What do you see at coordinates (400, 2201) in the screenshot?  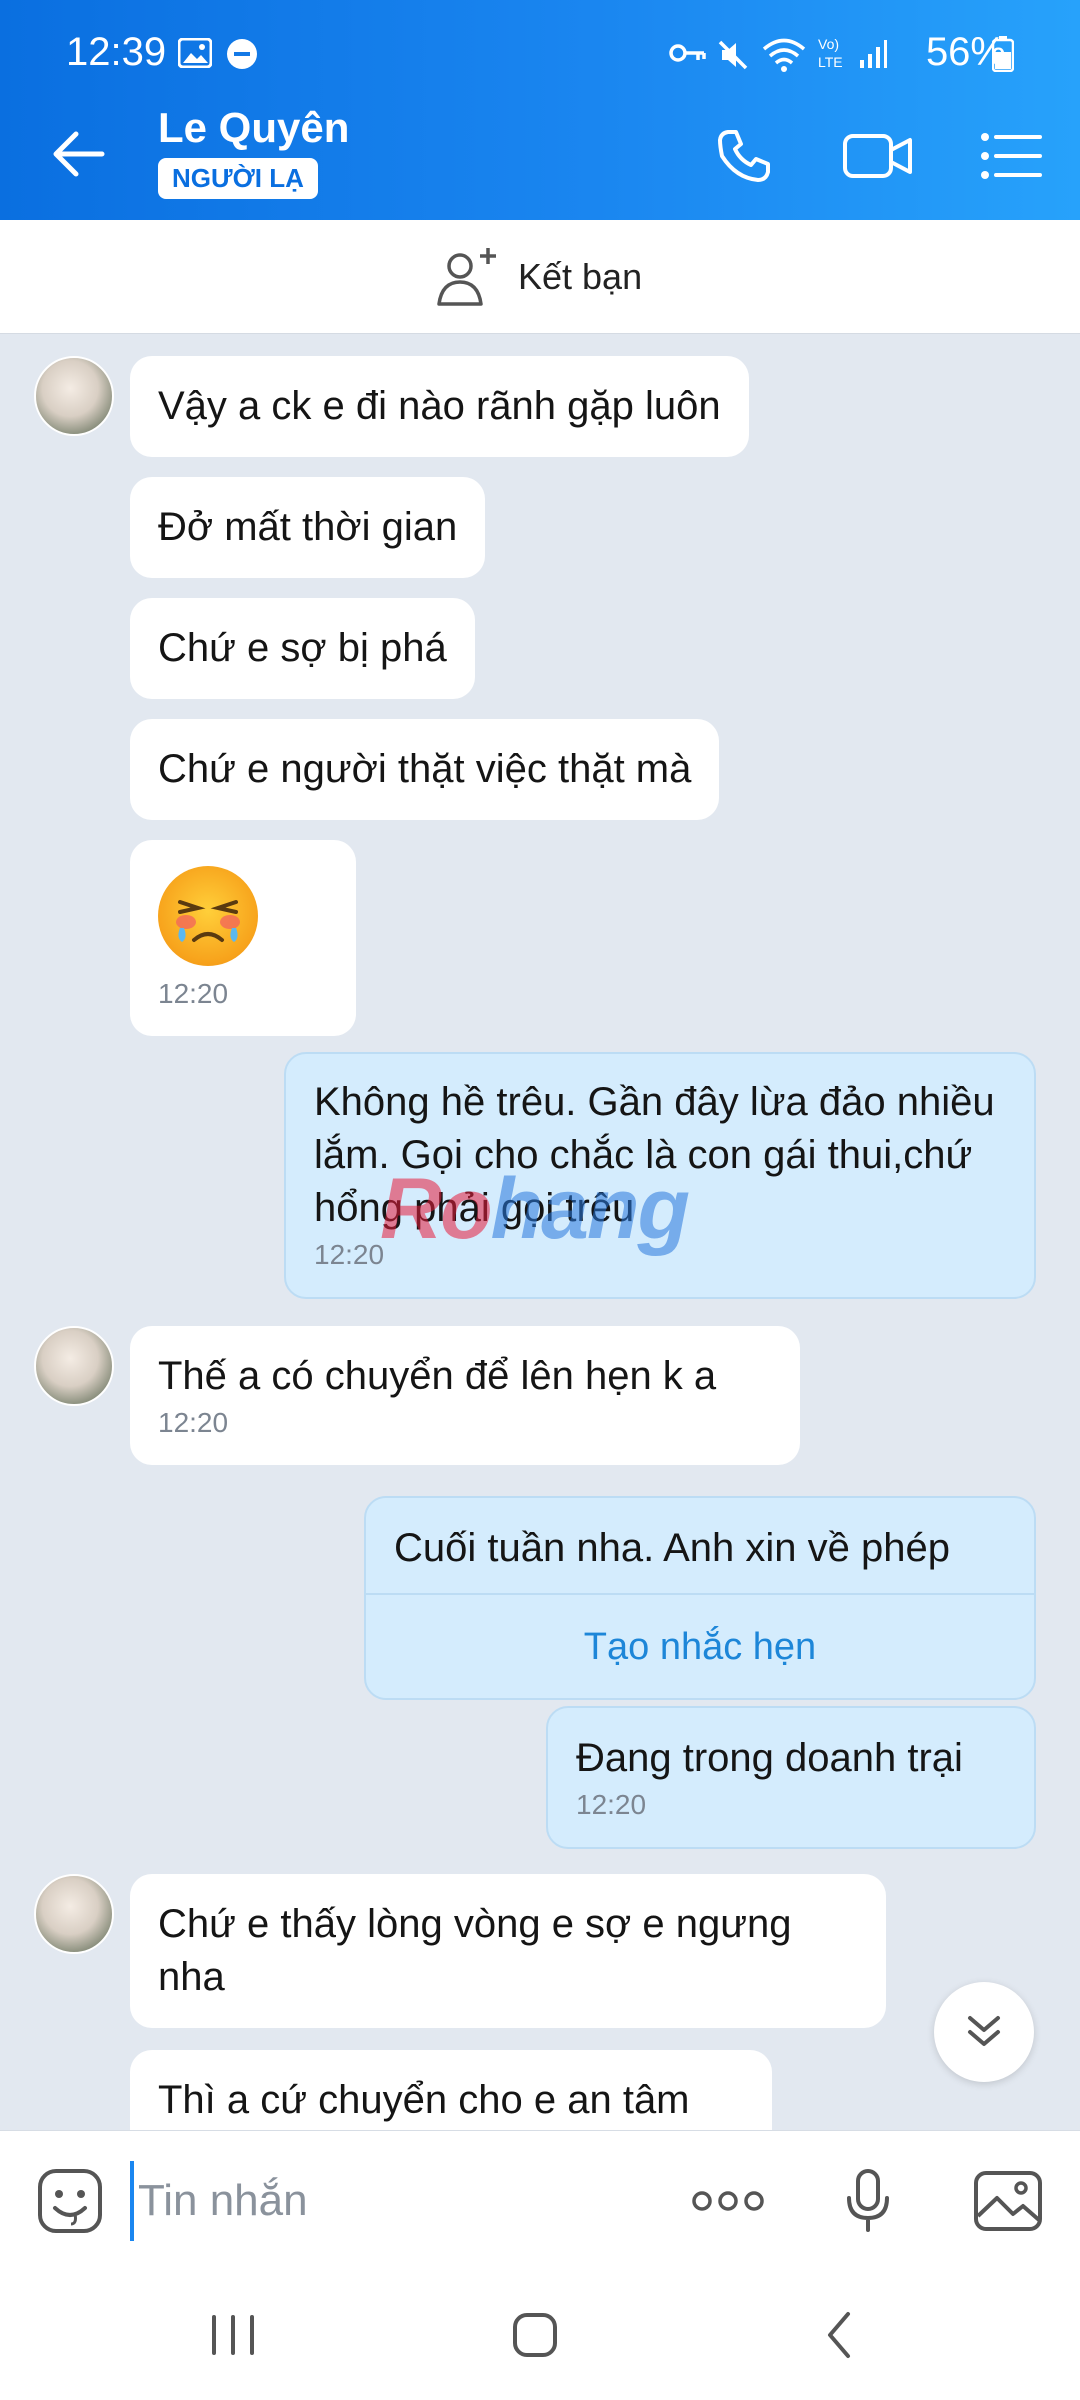 I see `message-input` at bounding box center [400, 2201].